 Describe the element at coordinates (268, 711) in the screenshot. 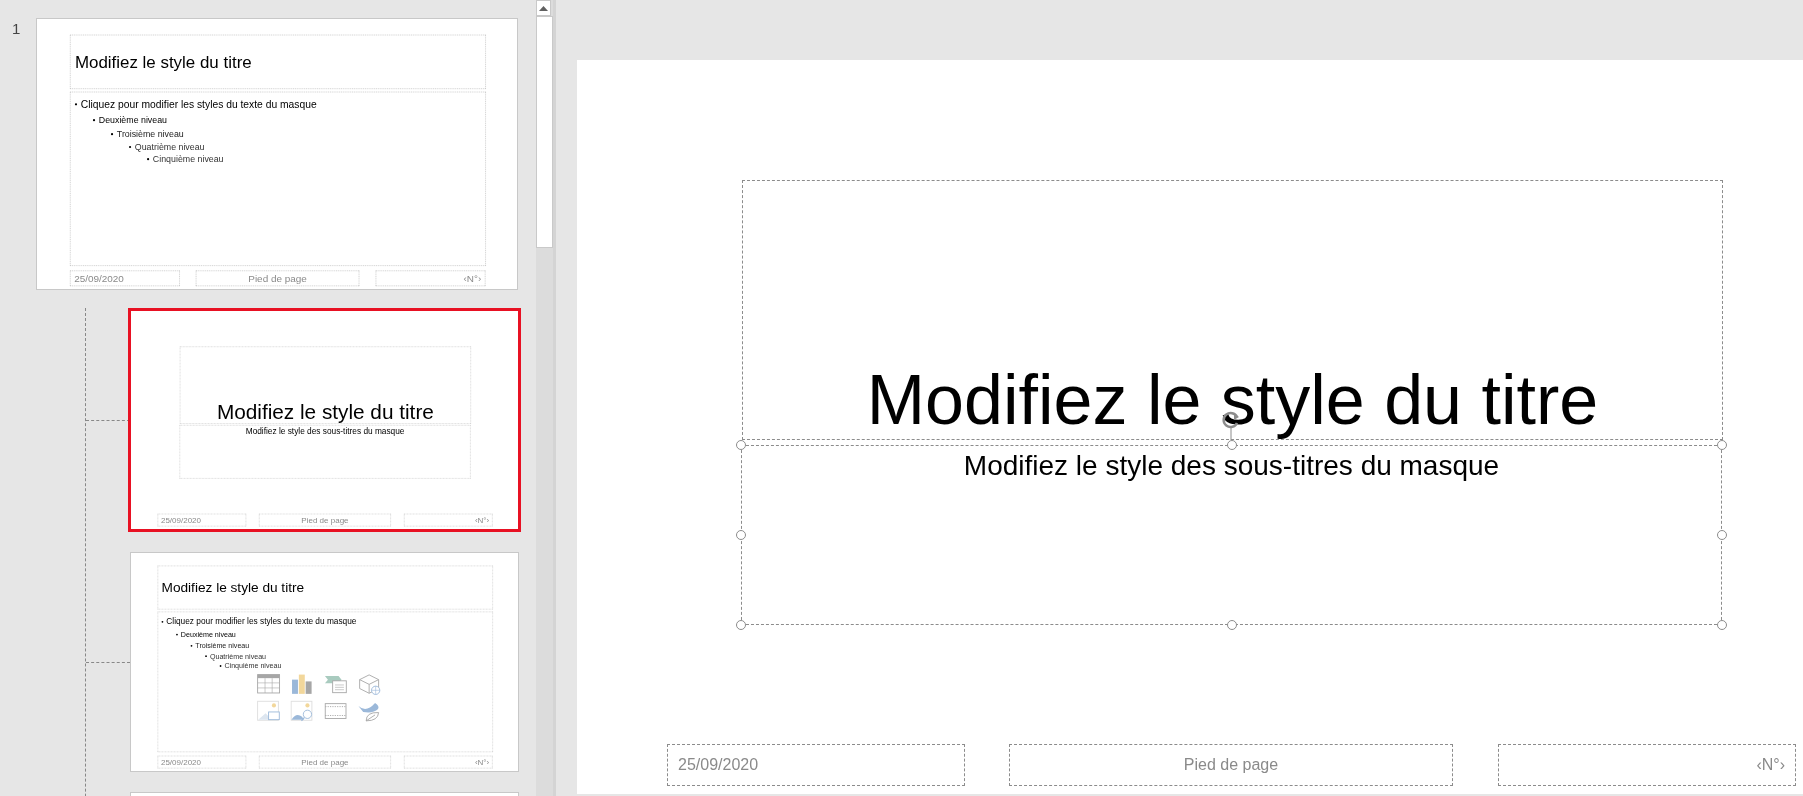

I see `picture-icon` at that location.